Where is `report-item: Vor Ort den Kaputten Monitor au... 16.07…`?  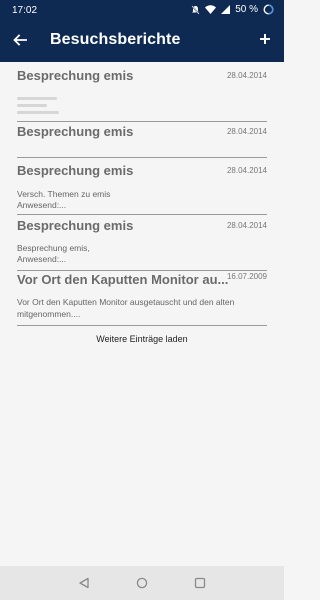 report-item: Vor Ort den Kaputten Monitor au... 16.07… is located at coordinates (142, 298).